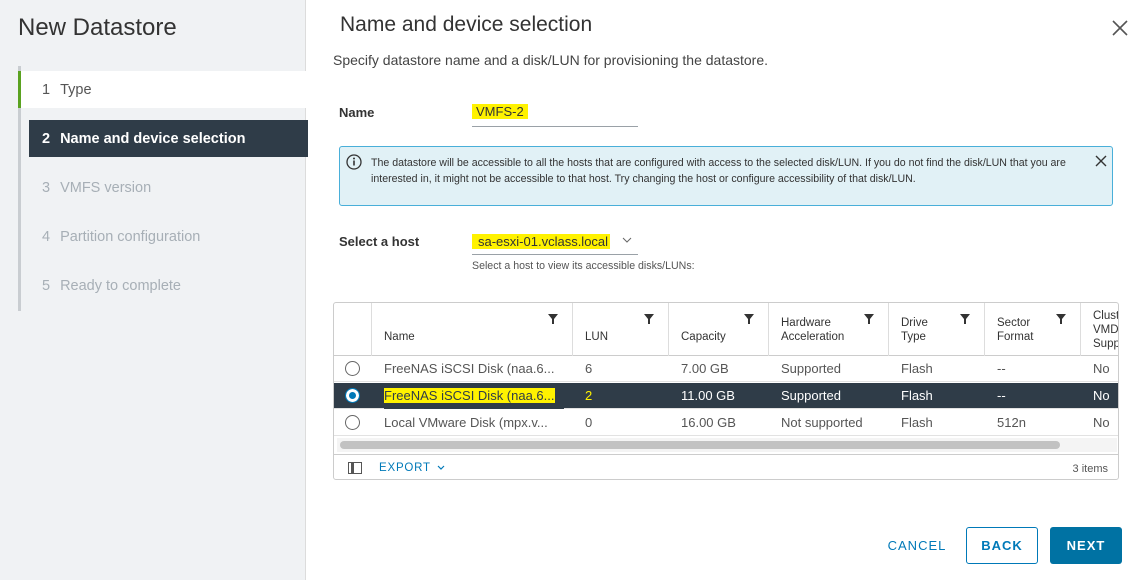 The height and width of the screenshot is (580, 1136). I want to click on wizard-title: New Datastore, so click(97, 27).